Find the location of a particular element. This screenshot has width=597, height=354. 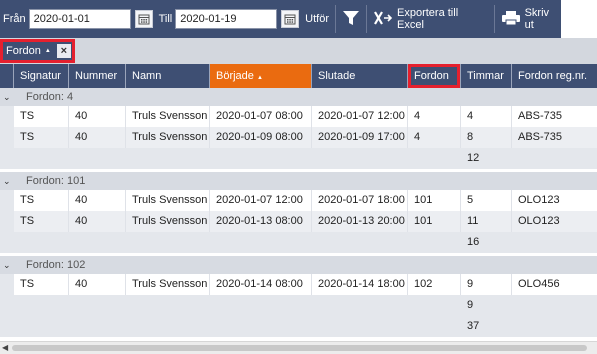

column-header-borjade: Började ▲ is located at coordinates (261, 76).